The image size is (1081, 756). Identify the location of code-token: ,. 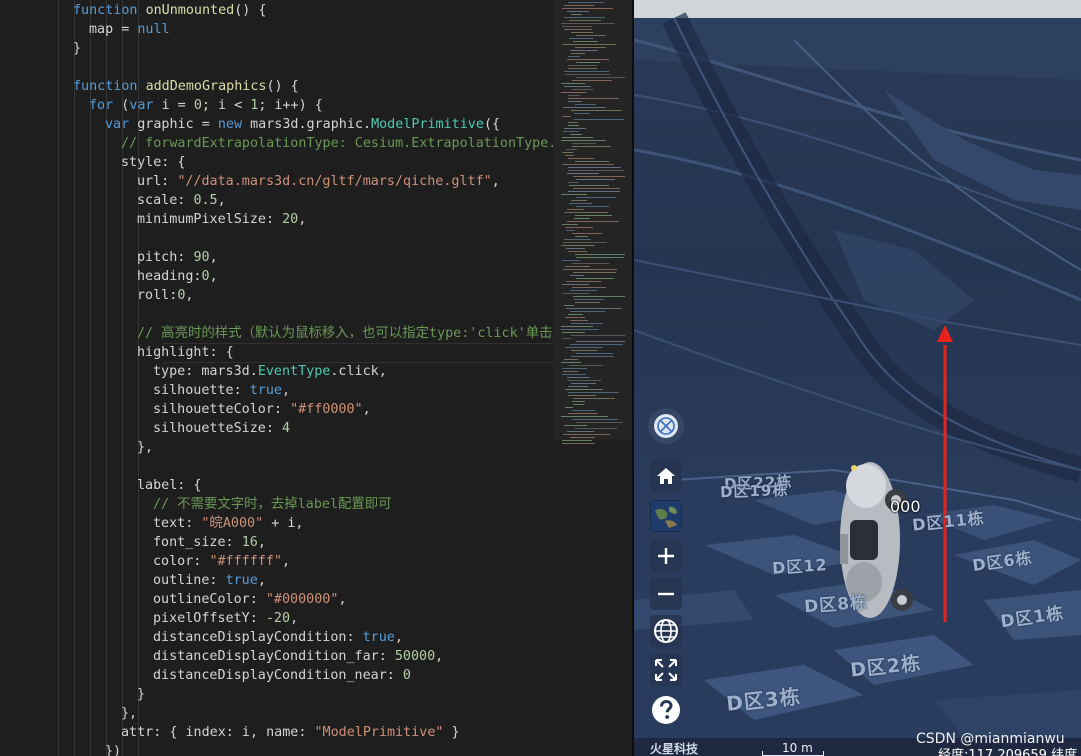
(221, 200).